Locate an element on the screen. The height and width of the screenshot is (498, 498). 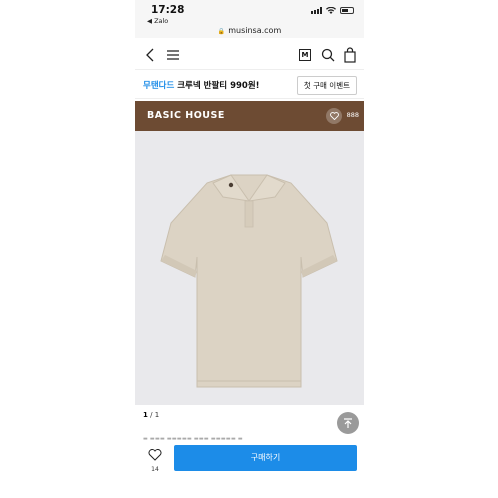
url-text: musinsa.com is located at coordinates (255, 30).